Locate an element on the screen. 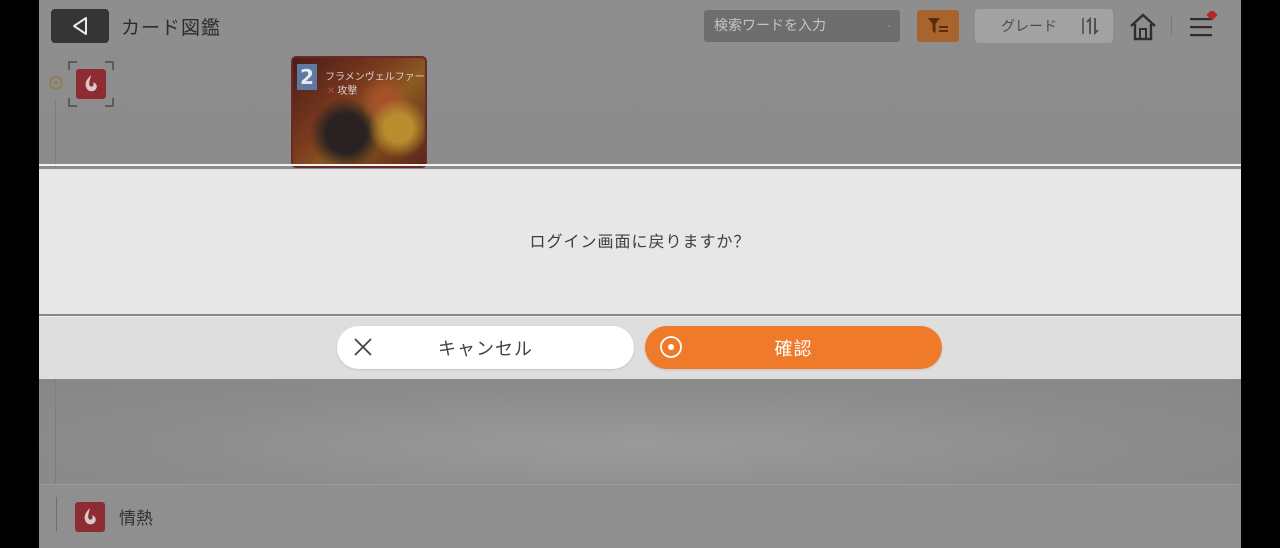 Image resolution: width=1280 pixels, height=548 pixels. back-arrow-icon is located at coordinates (80, 26).